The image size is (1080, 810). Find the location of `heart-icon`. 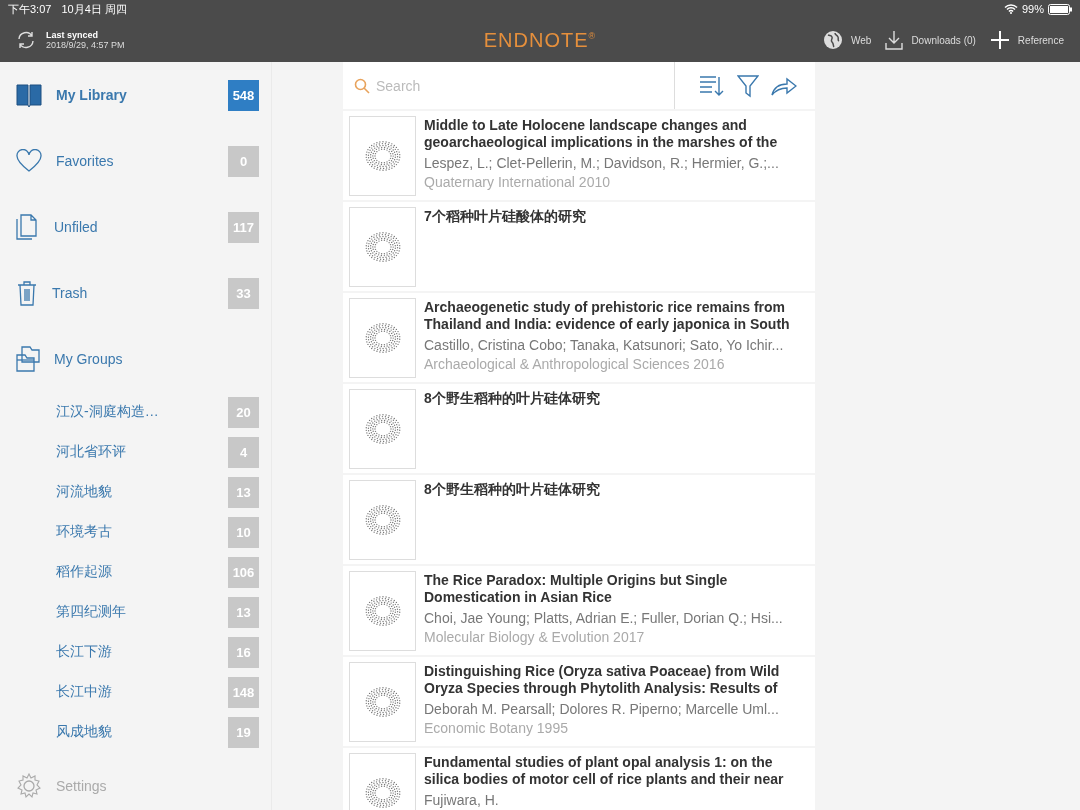

heart-icon is located at coordinates (29, 161).